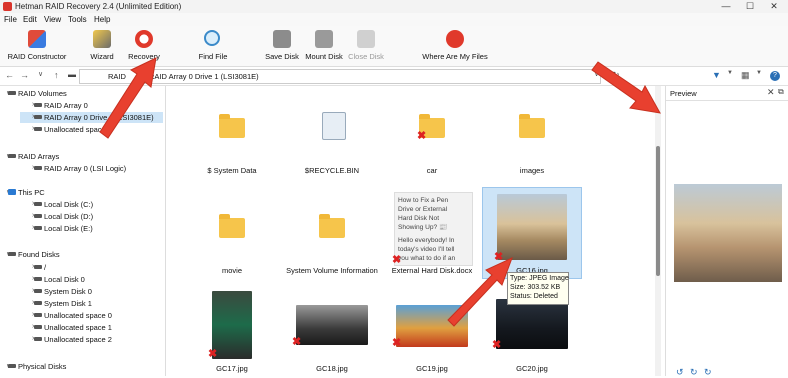 This screenshot has height=378, width=788. Describe the element at coordinates (128, 98) in the screenshot. I see `arrow-to-recovery` at that location.